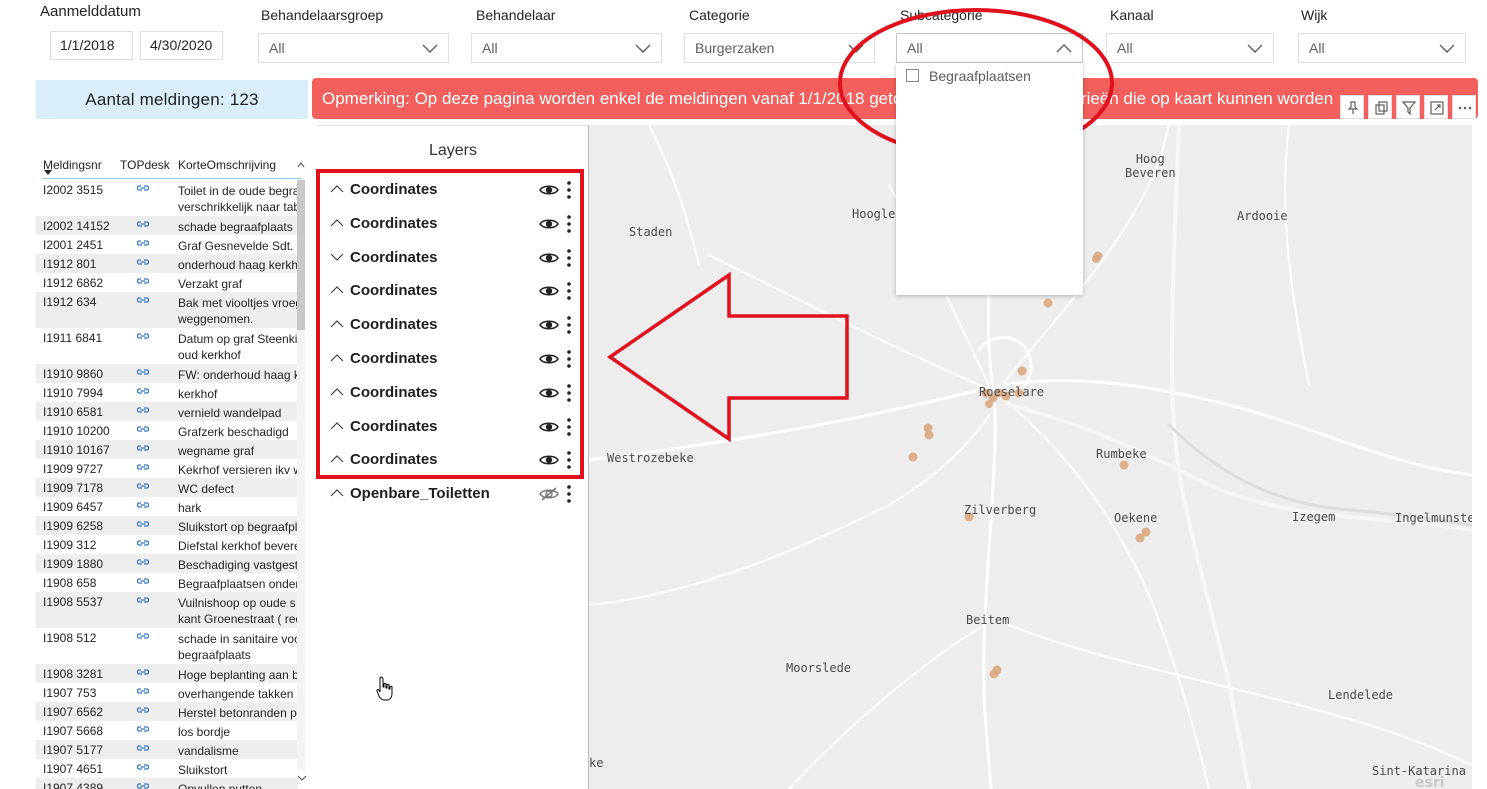  What do you see at coordinates (167, 749) in the screenshot?
I see `table-row: I1907 5177 vandalisme` at bounding box center [167, 749].